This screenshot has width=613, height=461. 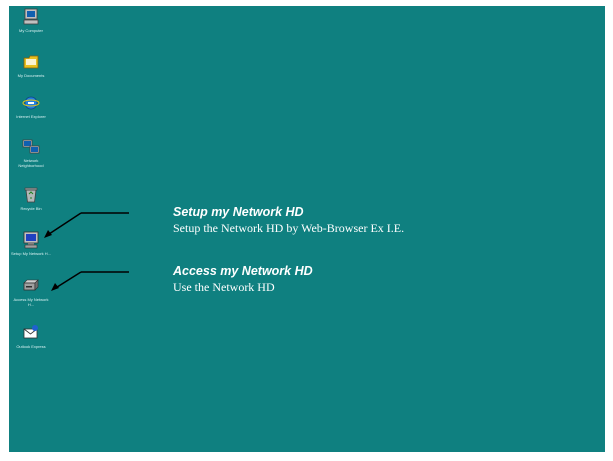 What do you see at coordinates (86, 225) in the screenshot?
I see `arrow-setup` at bounding box center [86, 225].